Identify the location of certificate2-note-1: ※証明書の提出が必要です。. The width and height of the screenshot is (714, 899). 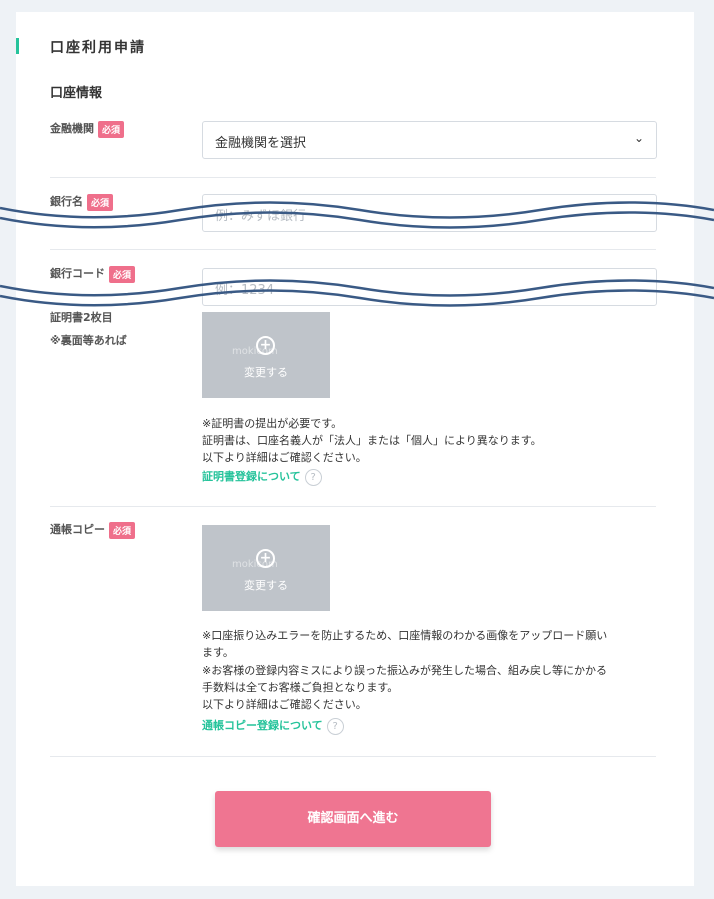
(272, 423).